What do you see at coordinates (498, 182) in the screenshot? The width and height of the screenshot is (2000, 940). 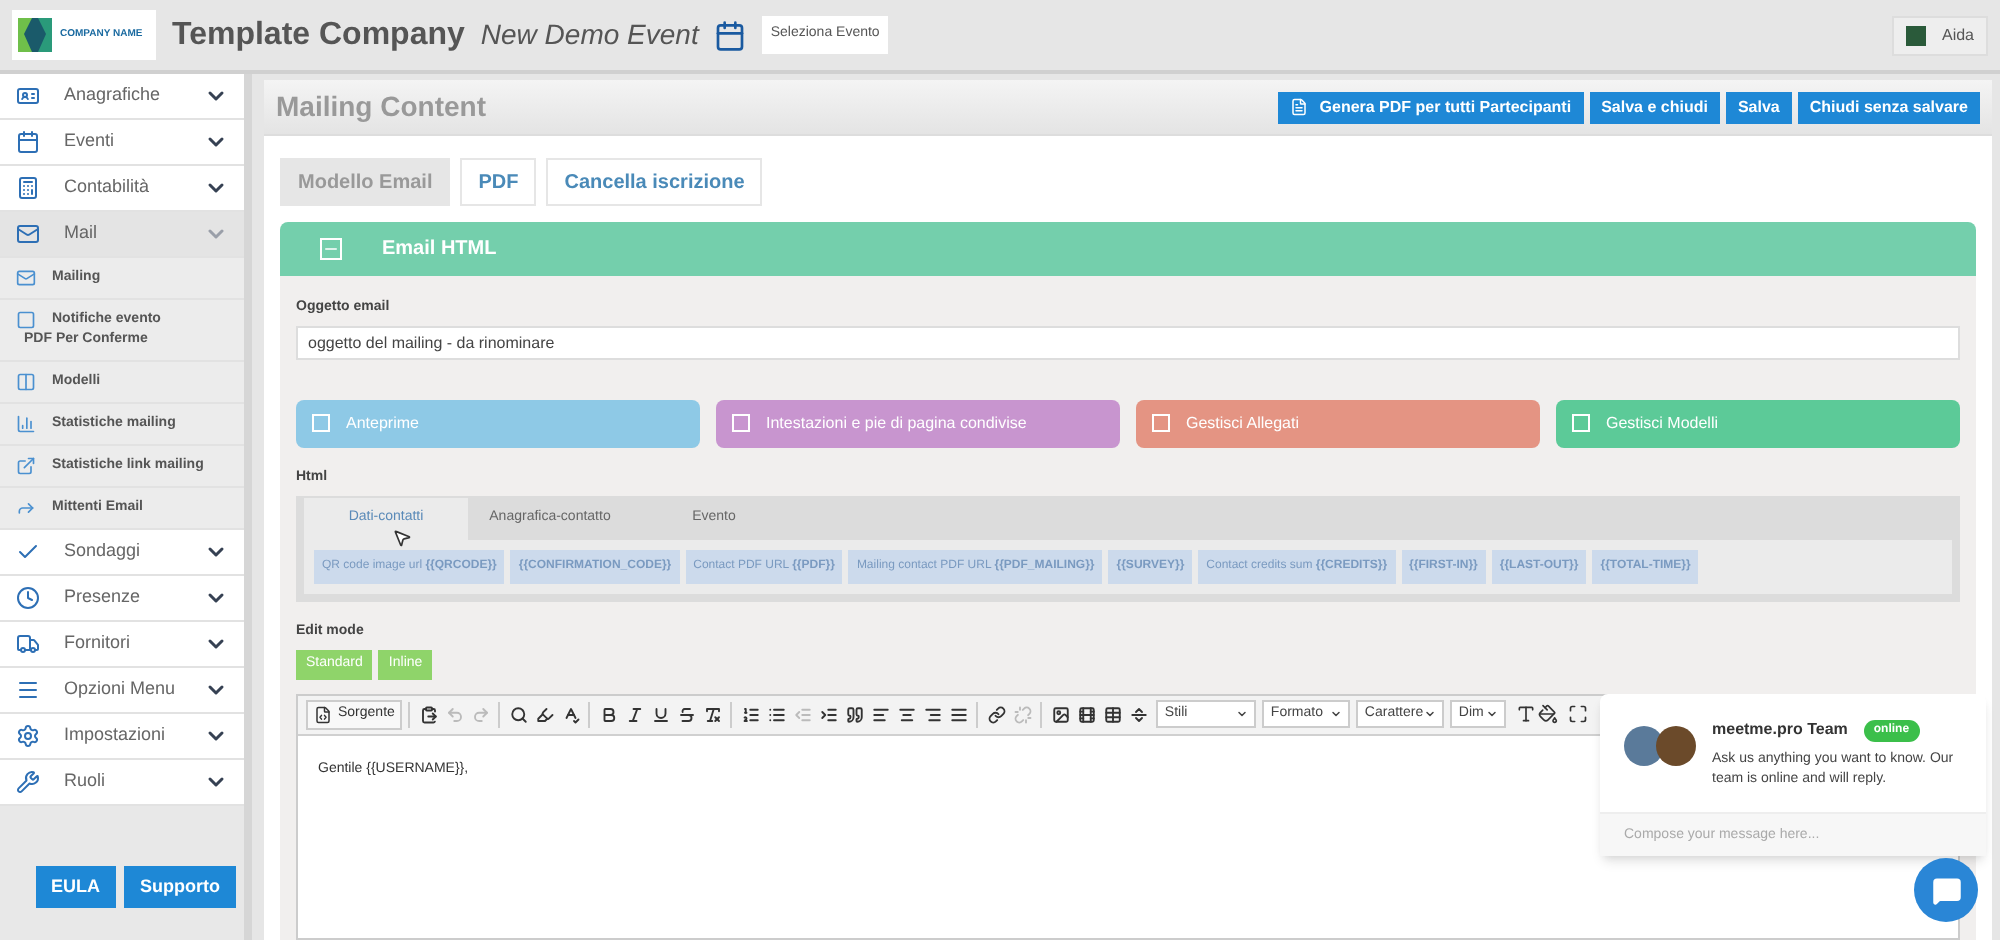 I see `tab: PDF` at bounding box center [498, 182].